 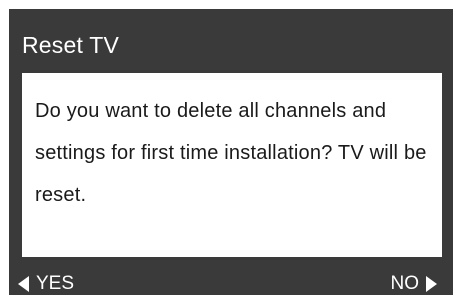 I want to click on no-label: NO, so click(x=405, y=283).